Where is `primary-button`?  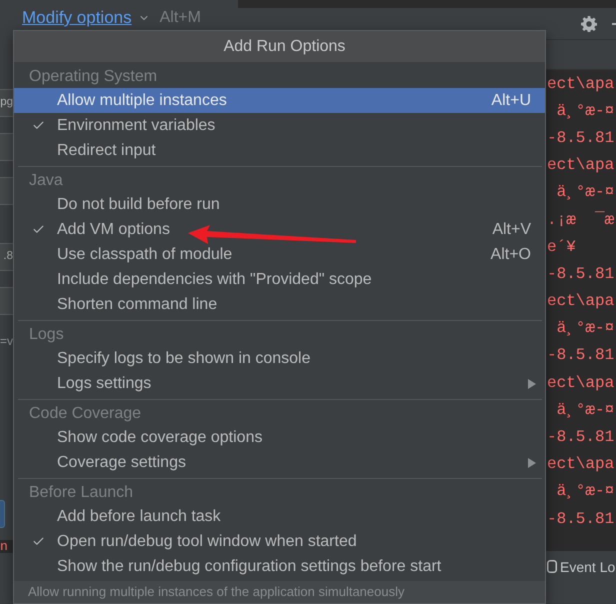 primary-button is located at coordinates (2, 514).